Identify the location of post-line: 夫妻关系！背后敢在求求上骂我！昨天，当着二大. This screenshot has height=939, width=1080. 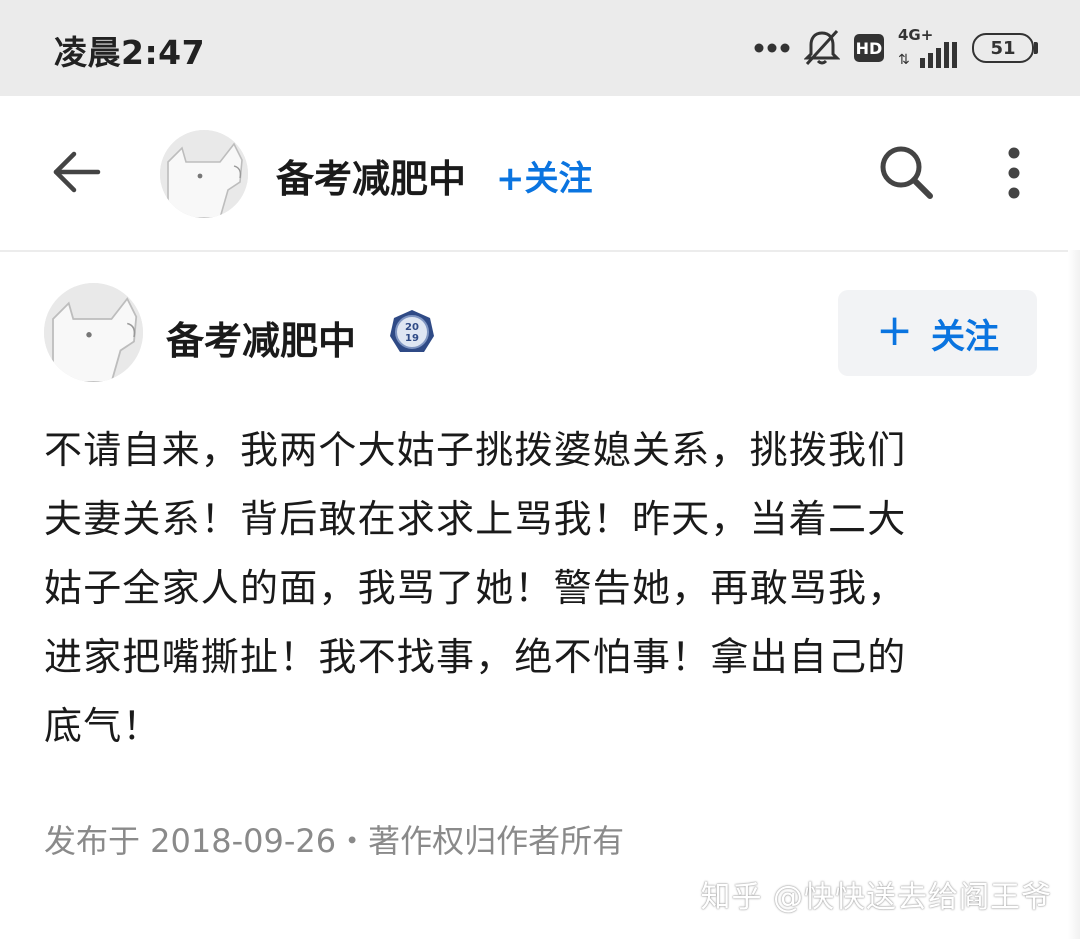
(475, 519).